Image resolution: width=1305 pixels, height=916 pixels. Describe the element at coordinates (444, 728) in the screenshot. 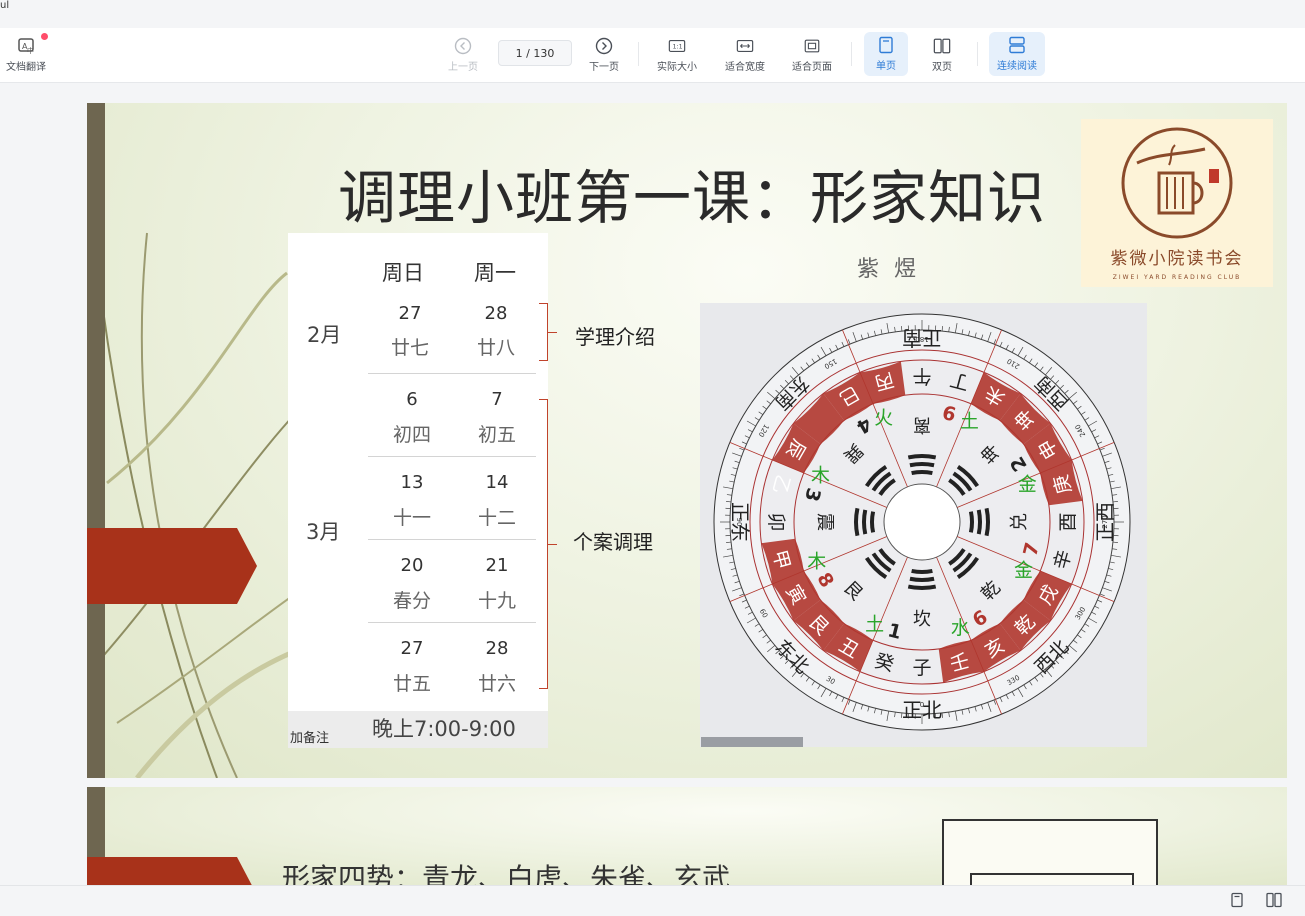

I see `class-time: 晚上7:00-9:00` at that location.